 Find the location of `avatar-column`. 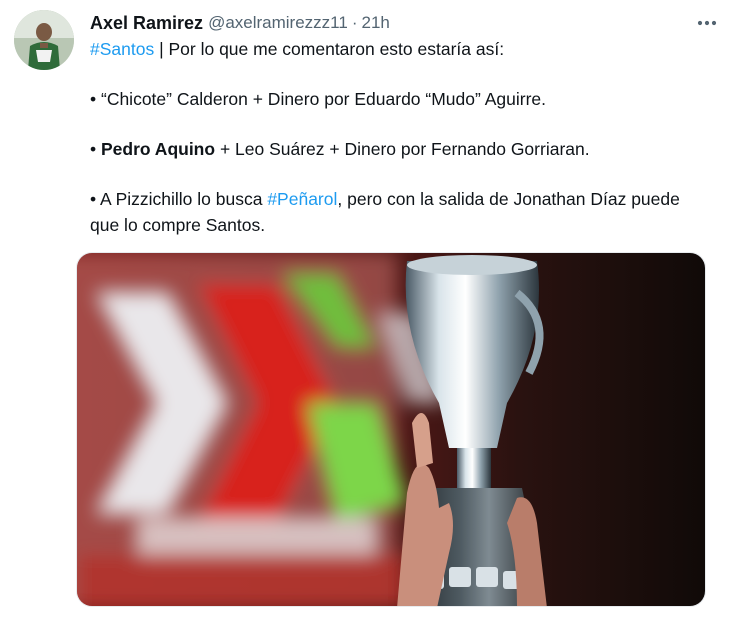

avatar-column is located at coordinates (45, 313).